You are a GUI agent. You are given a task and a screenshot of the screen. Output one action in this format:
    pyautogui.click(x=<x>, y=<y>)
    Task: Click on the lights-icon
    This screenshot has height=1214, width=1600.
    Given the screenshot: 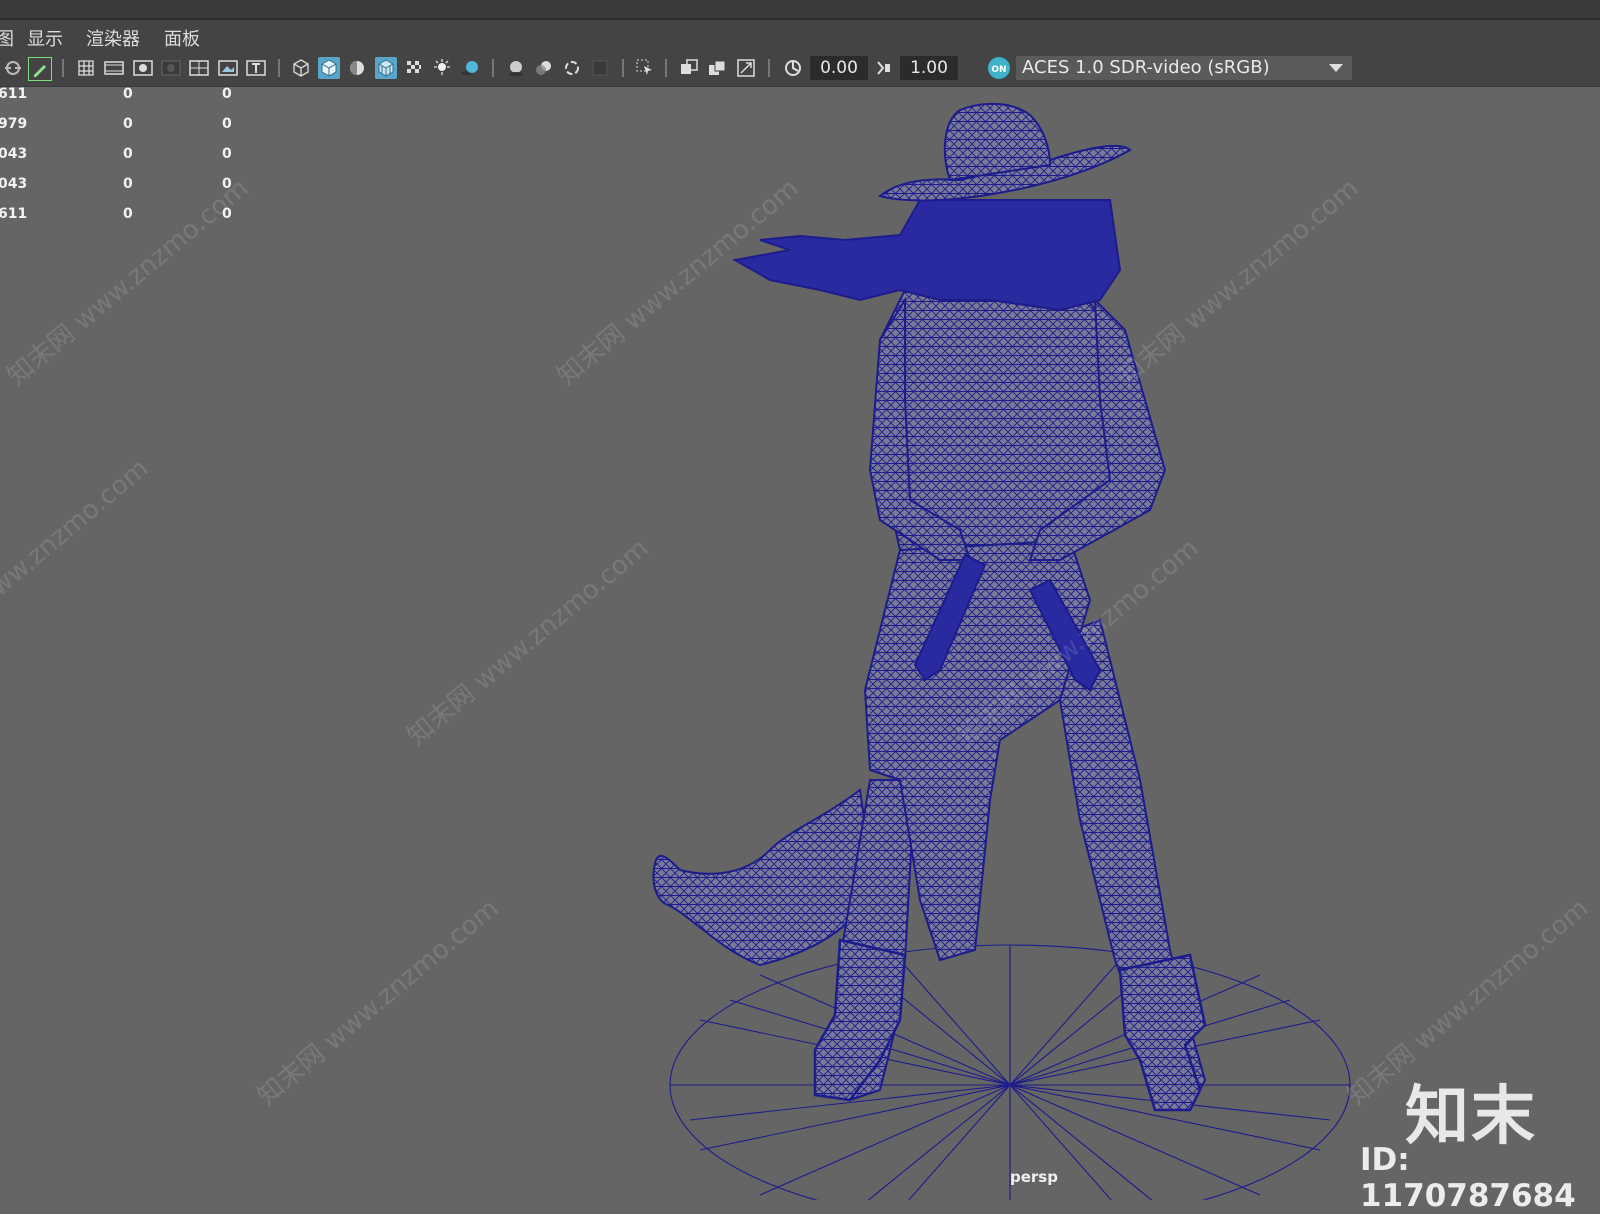 What is the action you would take?
    pyautogui.click(x=442, y=68)
    